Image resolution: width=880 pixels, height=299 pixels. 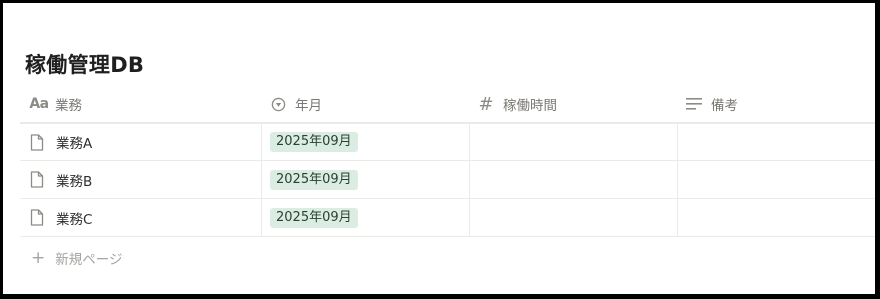 I want to click on column-header-label: 備考, so click(x=724, y=106).